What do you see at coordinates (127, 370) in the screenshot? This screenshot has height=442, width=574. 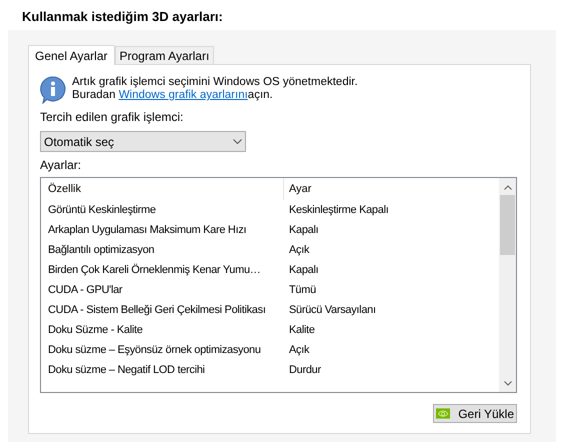 I see `table-cell-text: Doku süzme – Negatif LOD tercihi` at bounding box center [127, 370].